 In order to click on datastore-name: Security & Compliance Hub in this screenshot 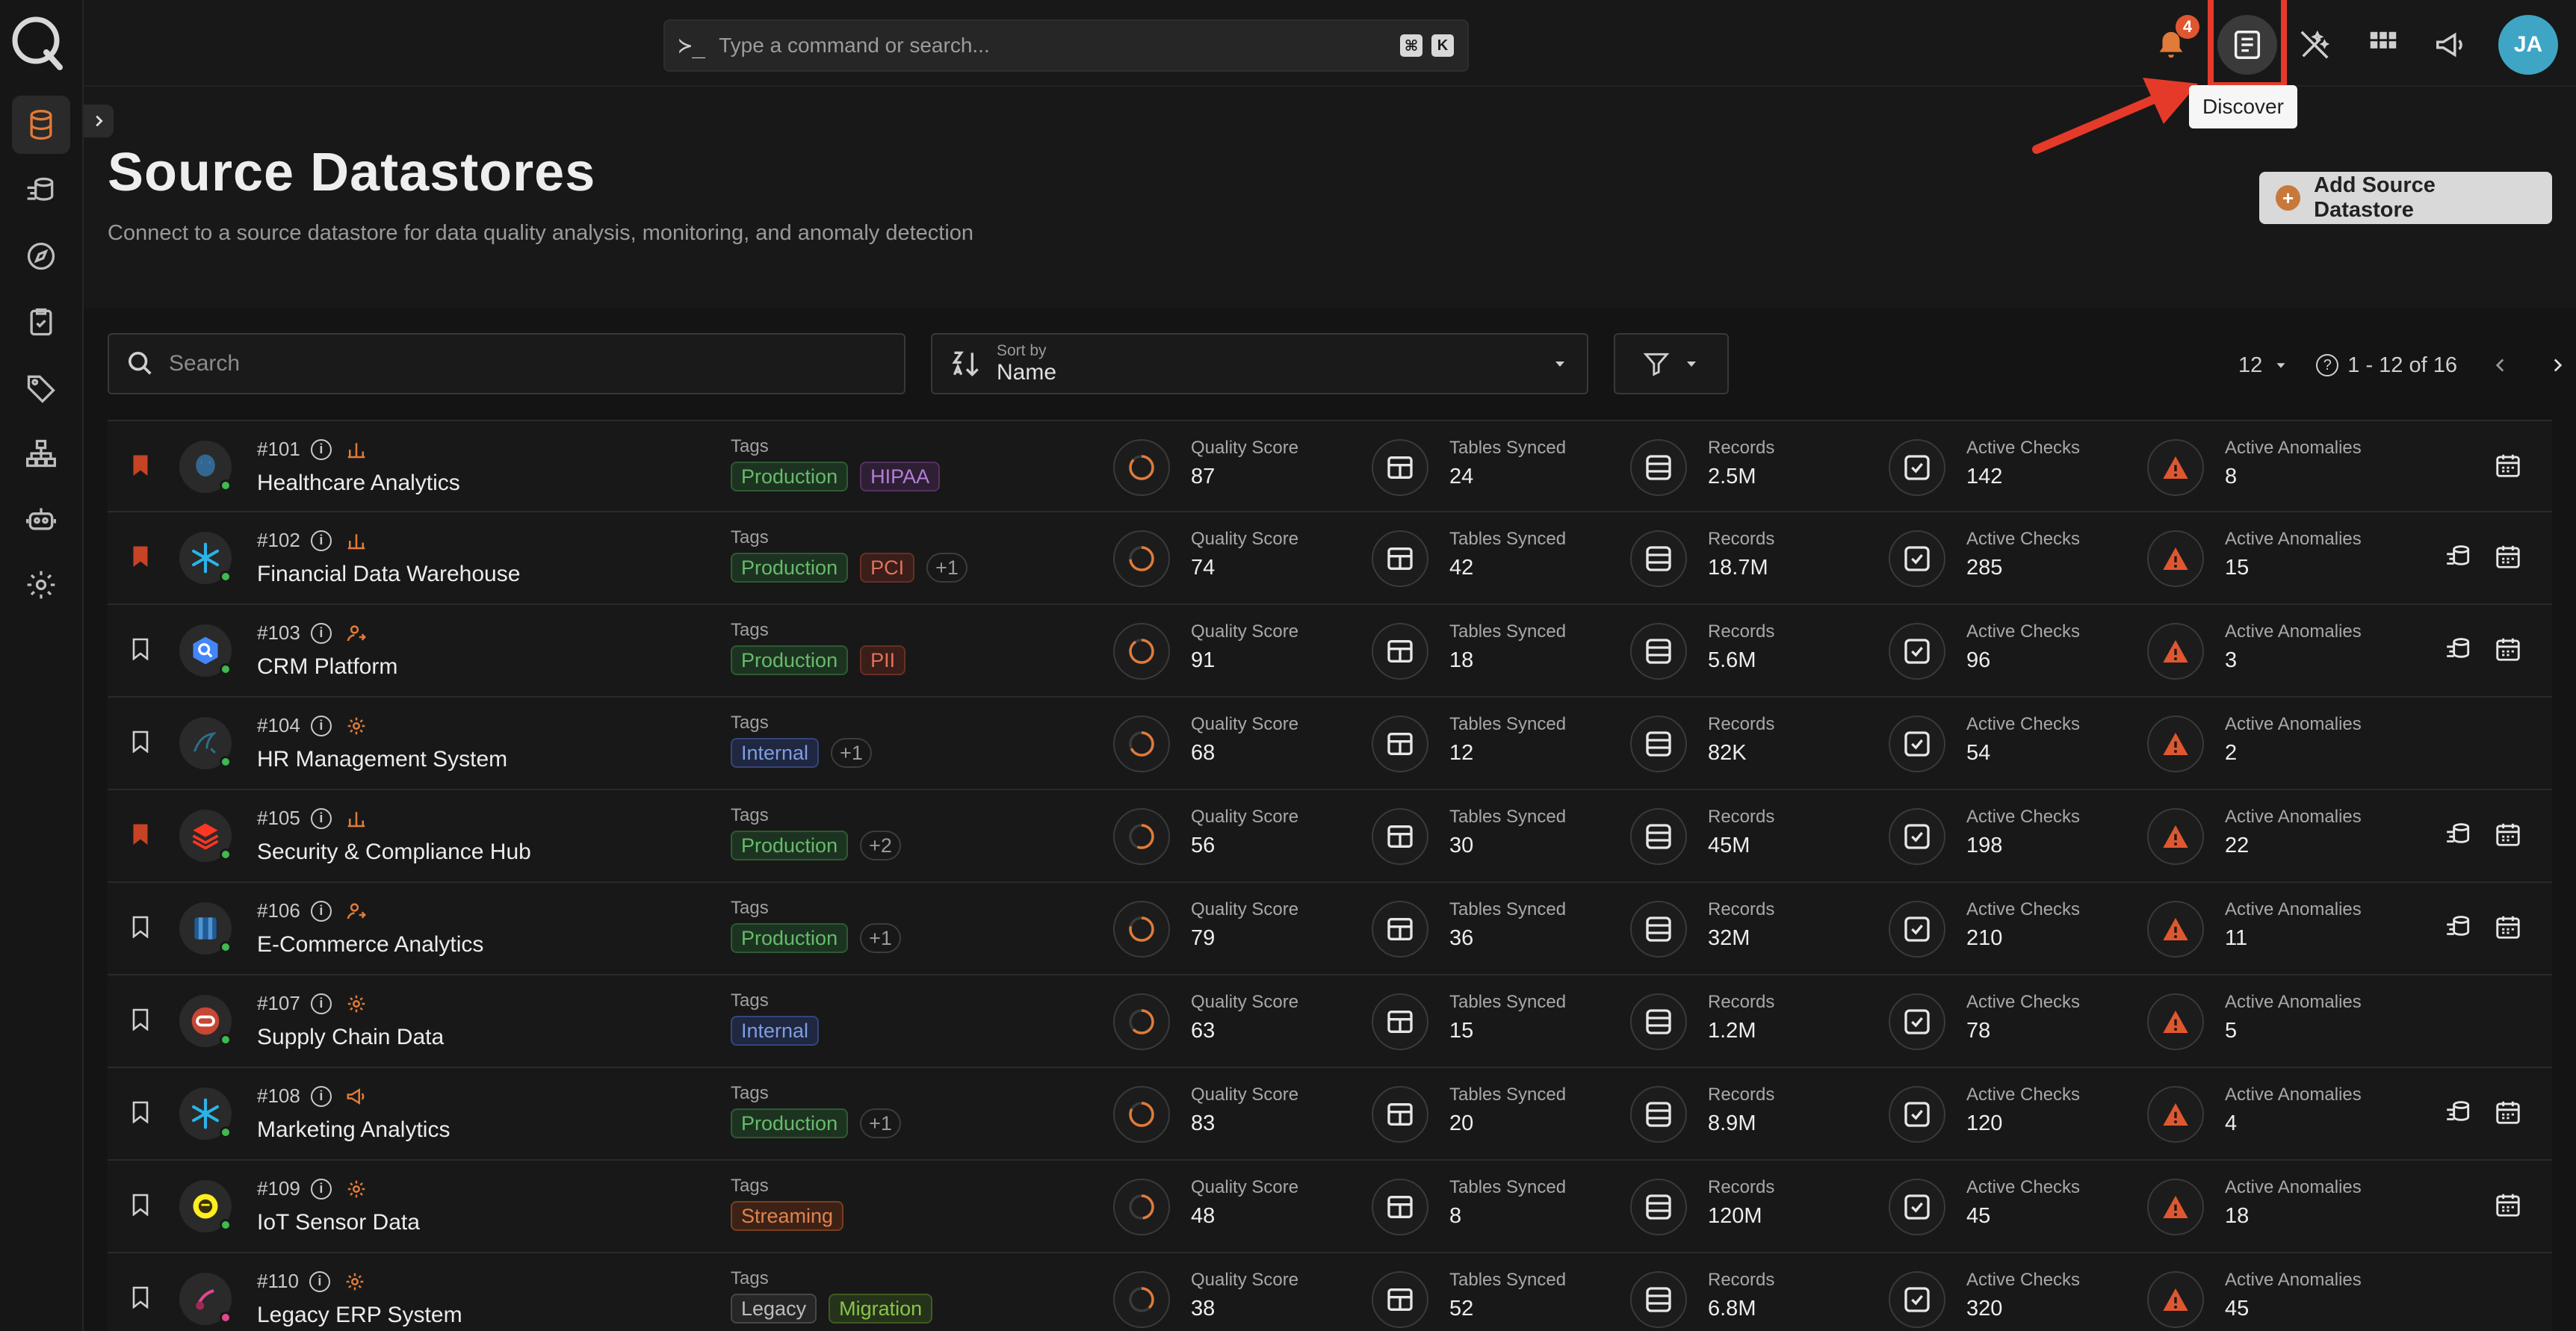, I will do `click(394, 852)`.